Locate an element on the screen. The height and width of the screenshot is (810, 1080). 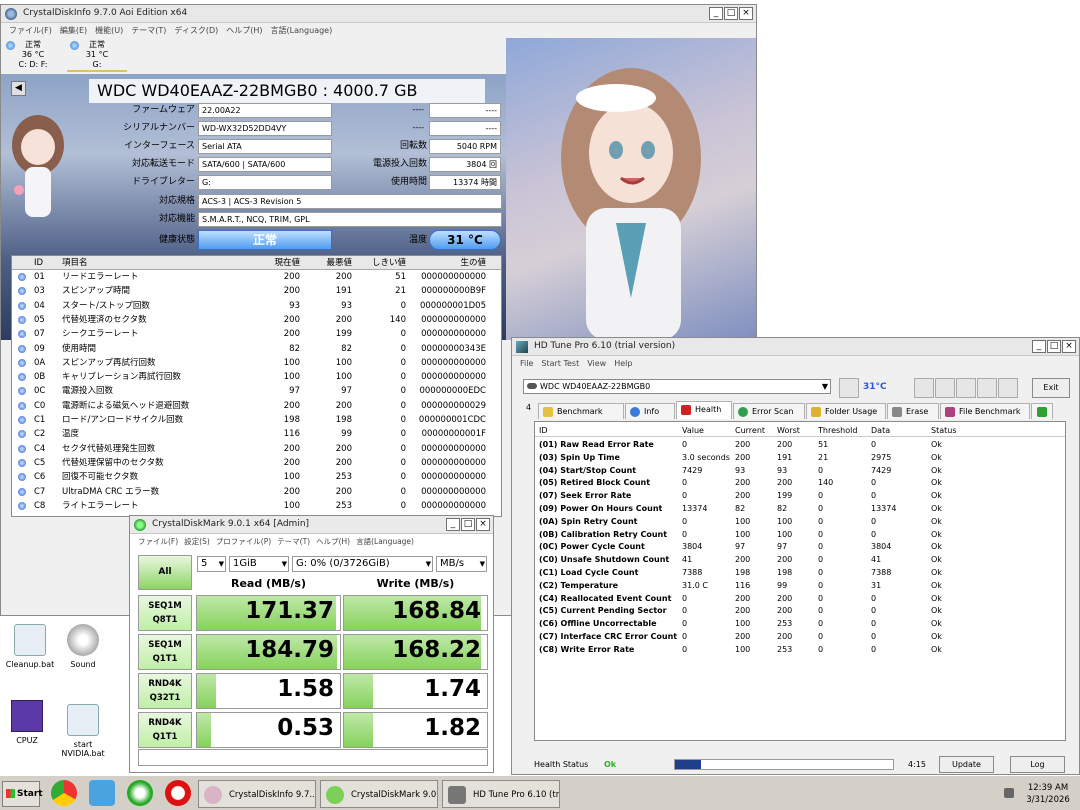
test-drive-select: G: 0% (0/3726GiB) ▼ is located at coordinates (362, 564).